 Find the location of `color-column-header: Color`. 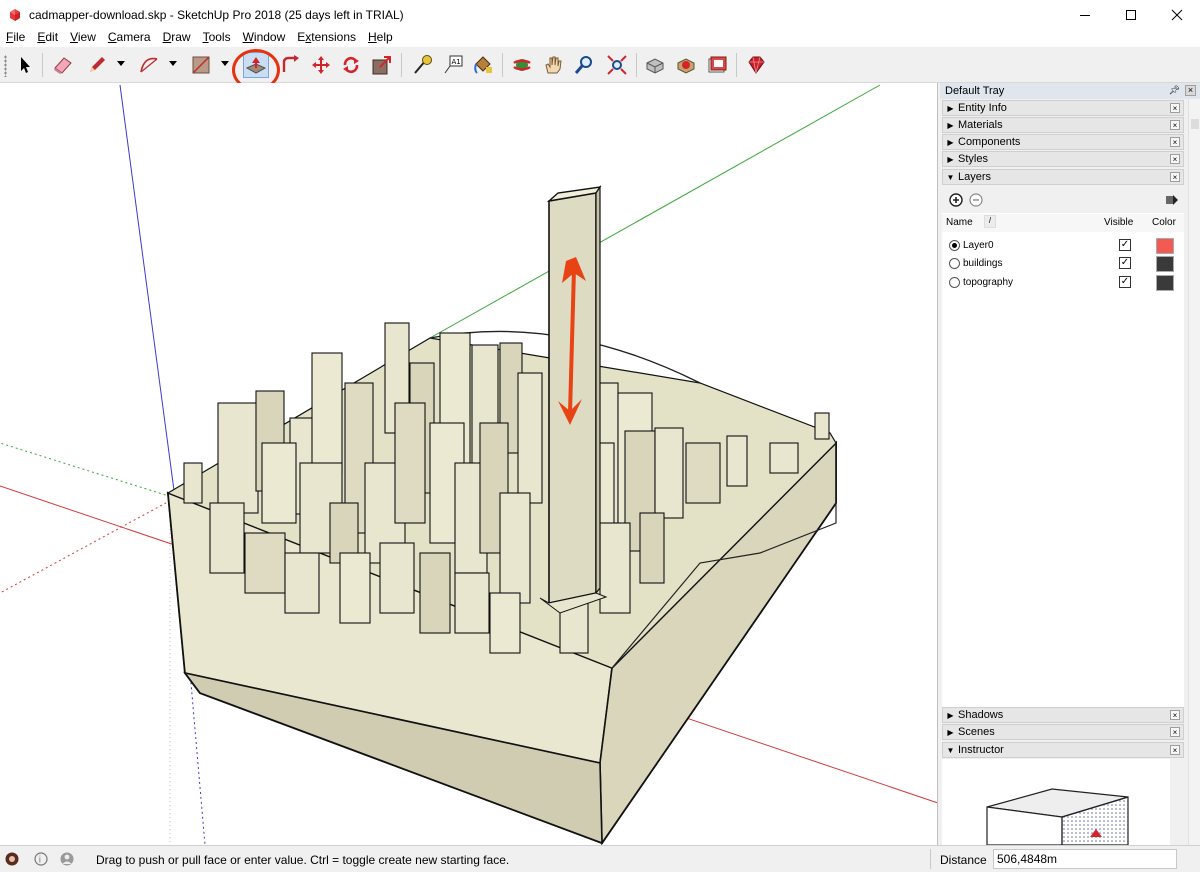

color-column-header: Color is located at coordinates (1164, 222).